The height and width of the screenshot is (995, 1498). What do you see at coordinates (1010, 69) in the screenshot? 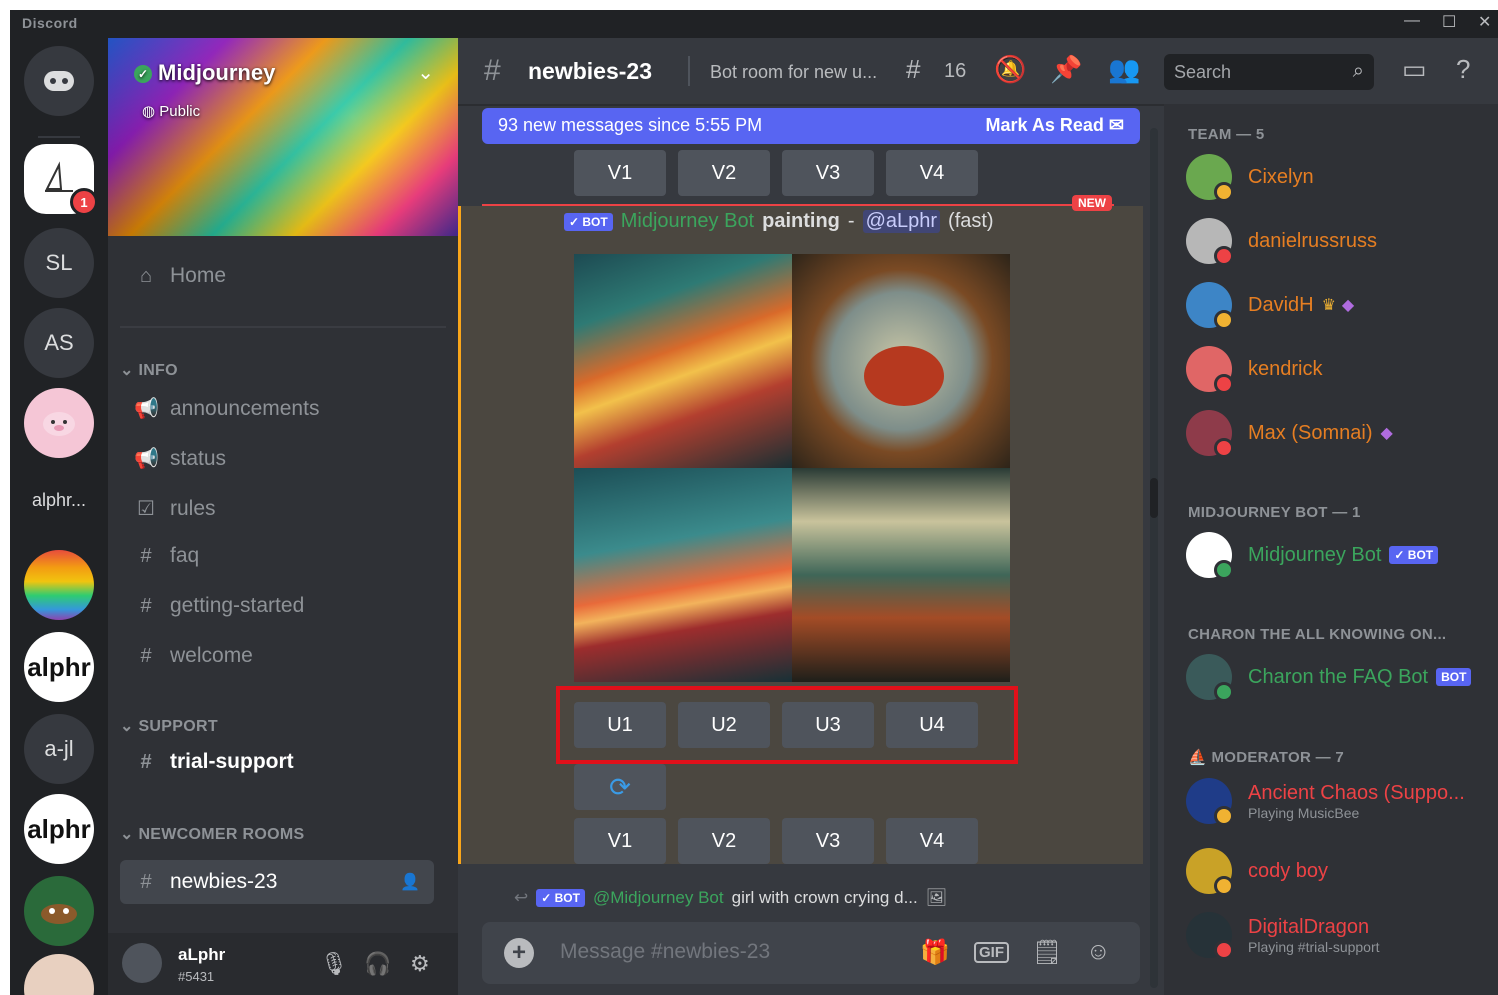
I see `mute-bell-icon: 🔕` at bounding box center [1010, 69].